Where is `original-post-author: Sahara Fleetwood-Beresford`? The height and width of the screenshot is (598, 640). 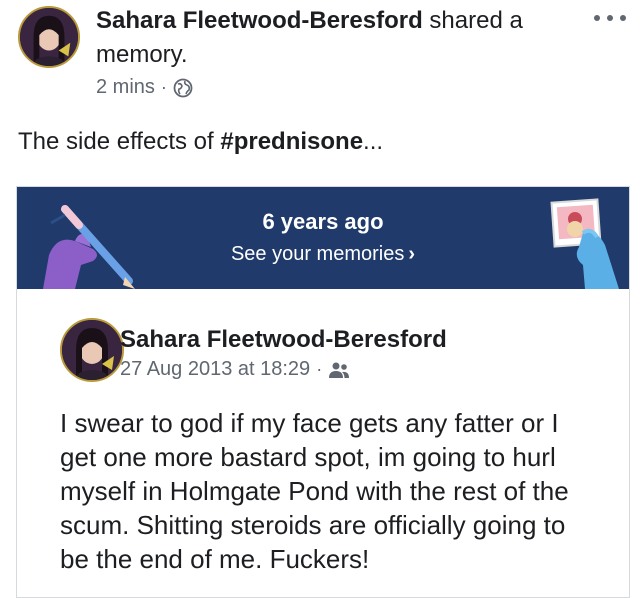
original-post-author: Sahara Fleetwood-Beresford is located at coordinates (283, 340).